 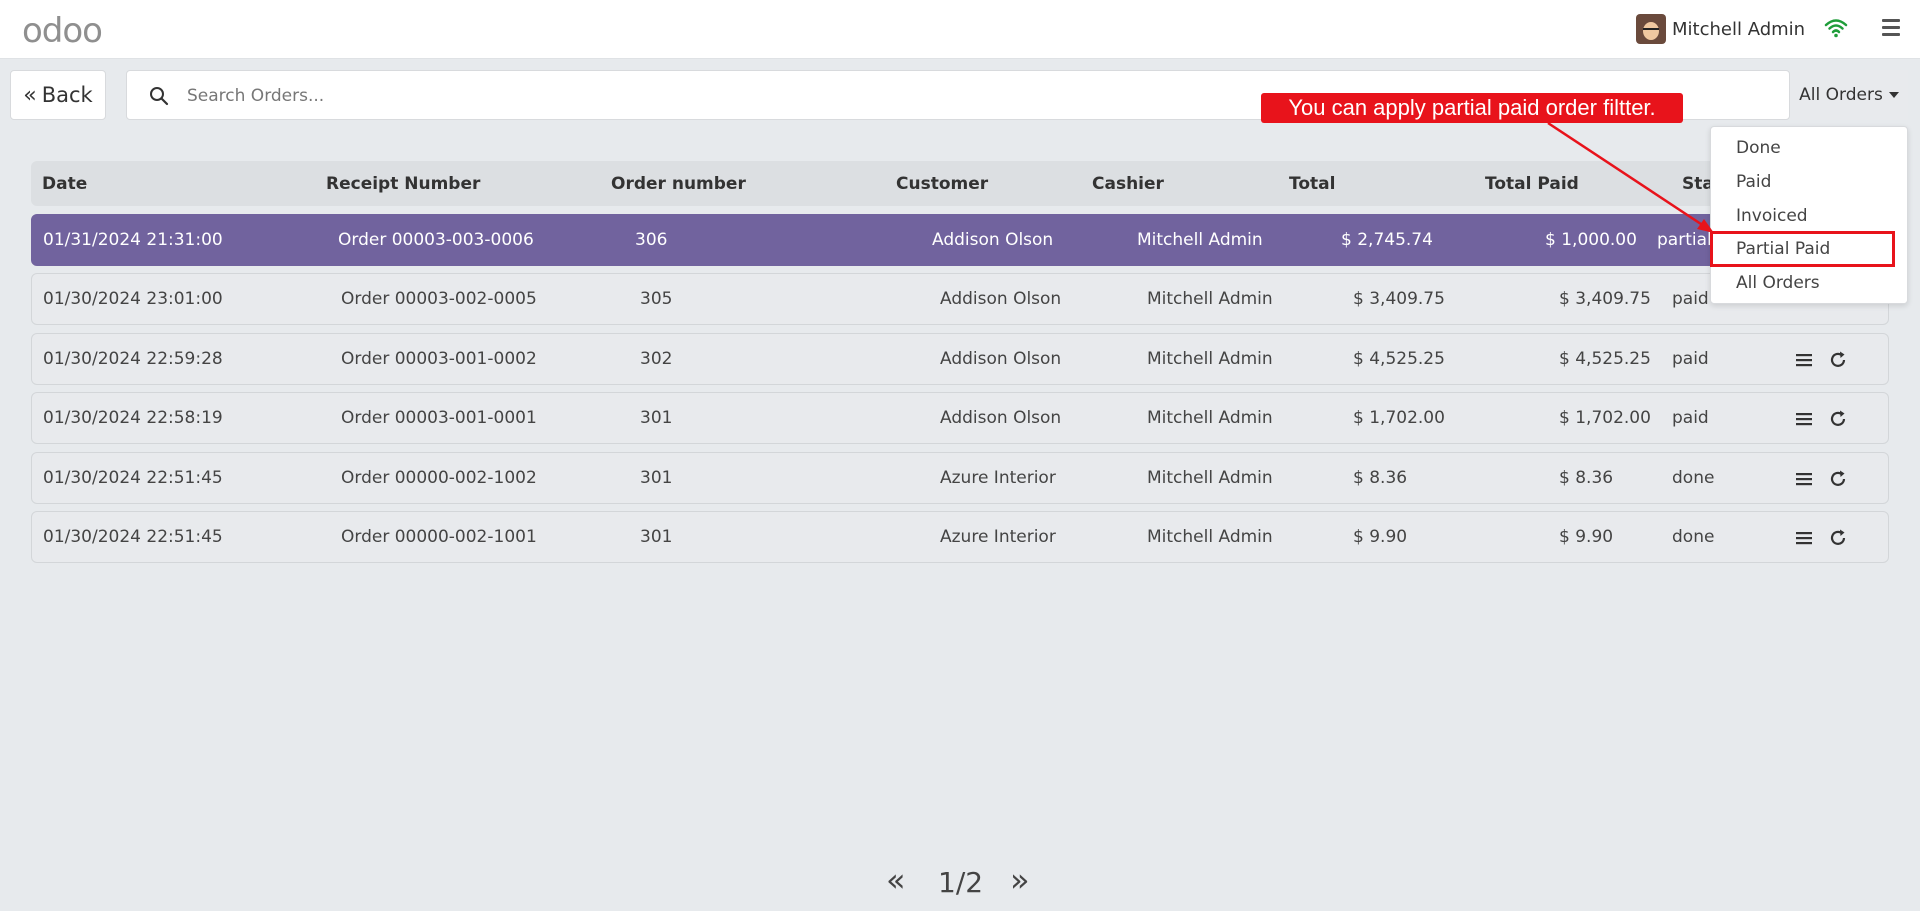 I want to click on cell-total: $ 1,702.00, so click(x=1399, y=418).